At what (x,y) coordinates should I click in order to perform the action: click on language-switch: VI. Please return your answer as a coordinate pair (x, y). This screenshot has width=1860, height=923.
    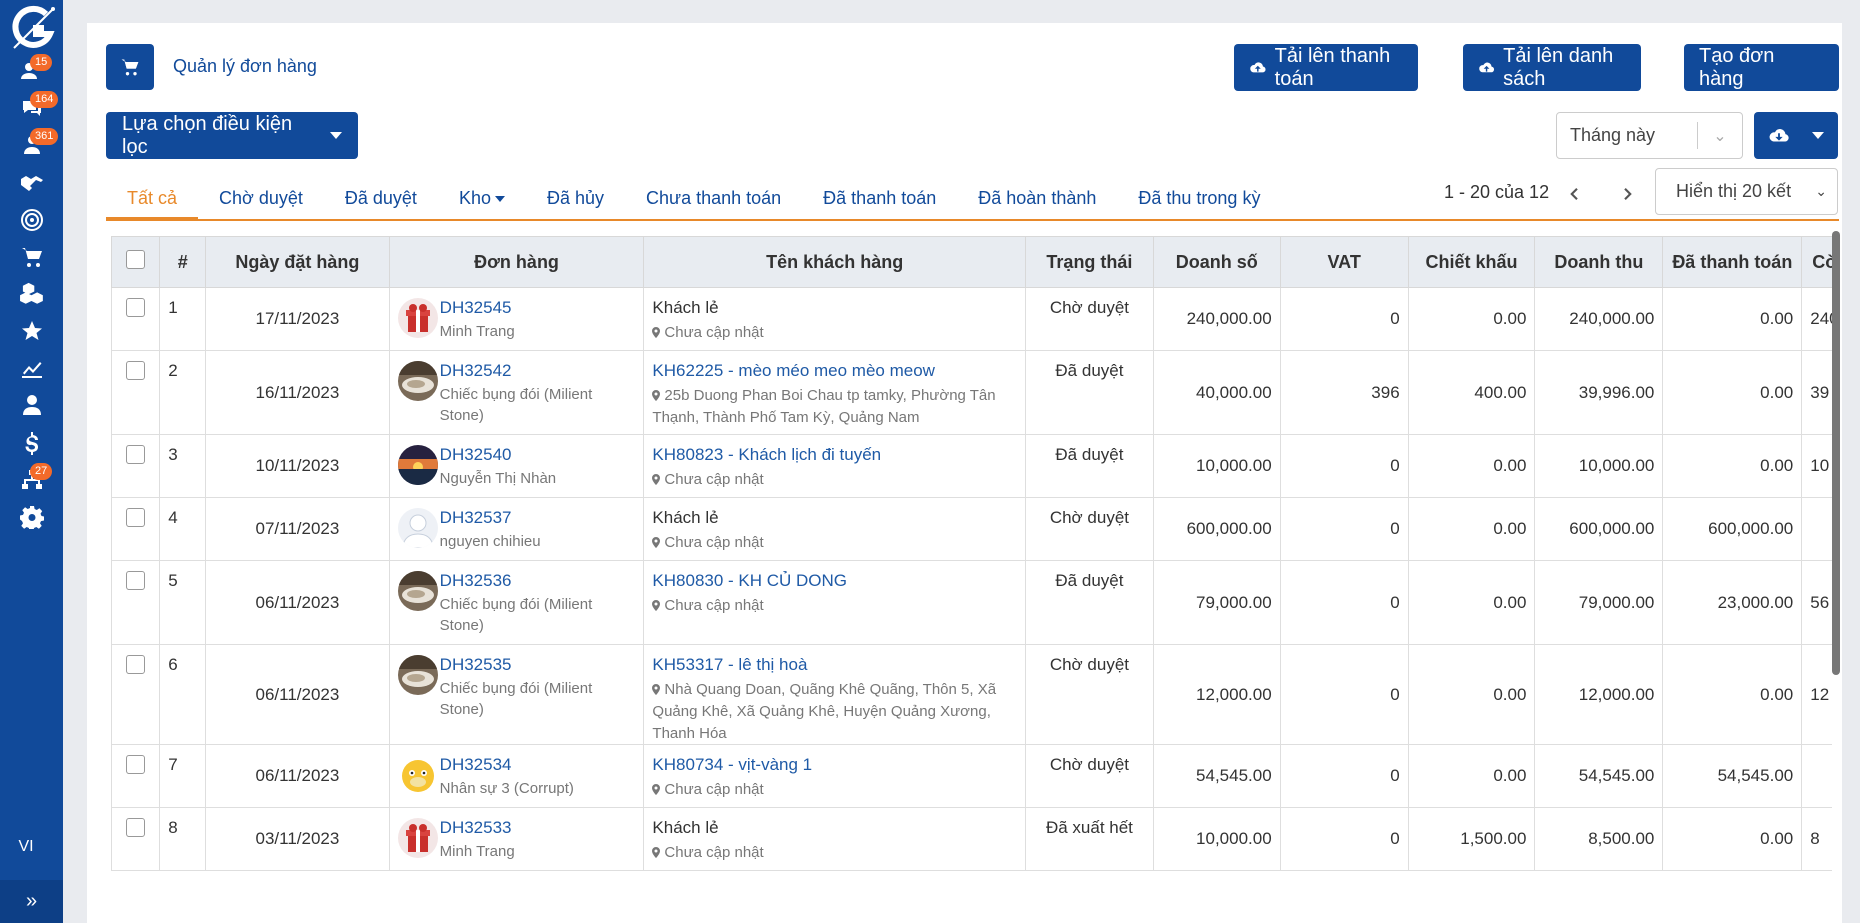
    Looking at the image, I should click on (26, 847).